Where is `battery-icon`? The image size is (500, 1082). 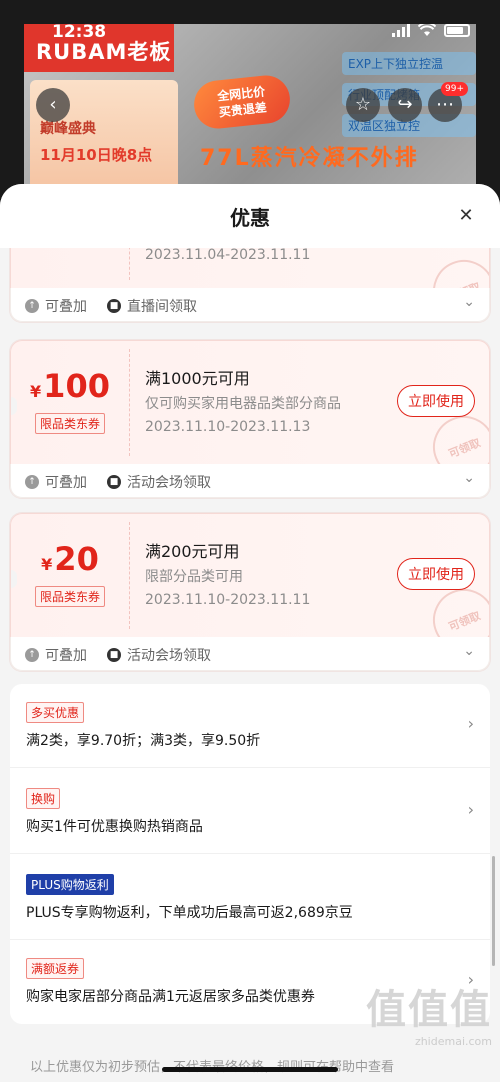
battery-icon is located at coordinates (457, 30).